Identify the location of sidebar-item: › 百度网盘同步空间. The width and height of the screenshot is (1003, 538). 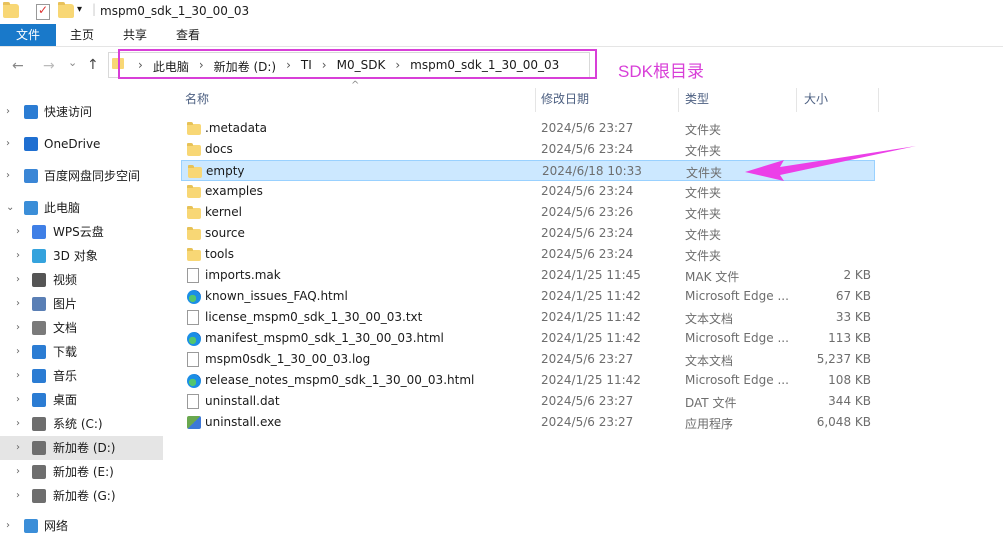
(81, 176).